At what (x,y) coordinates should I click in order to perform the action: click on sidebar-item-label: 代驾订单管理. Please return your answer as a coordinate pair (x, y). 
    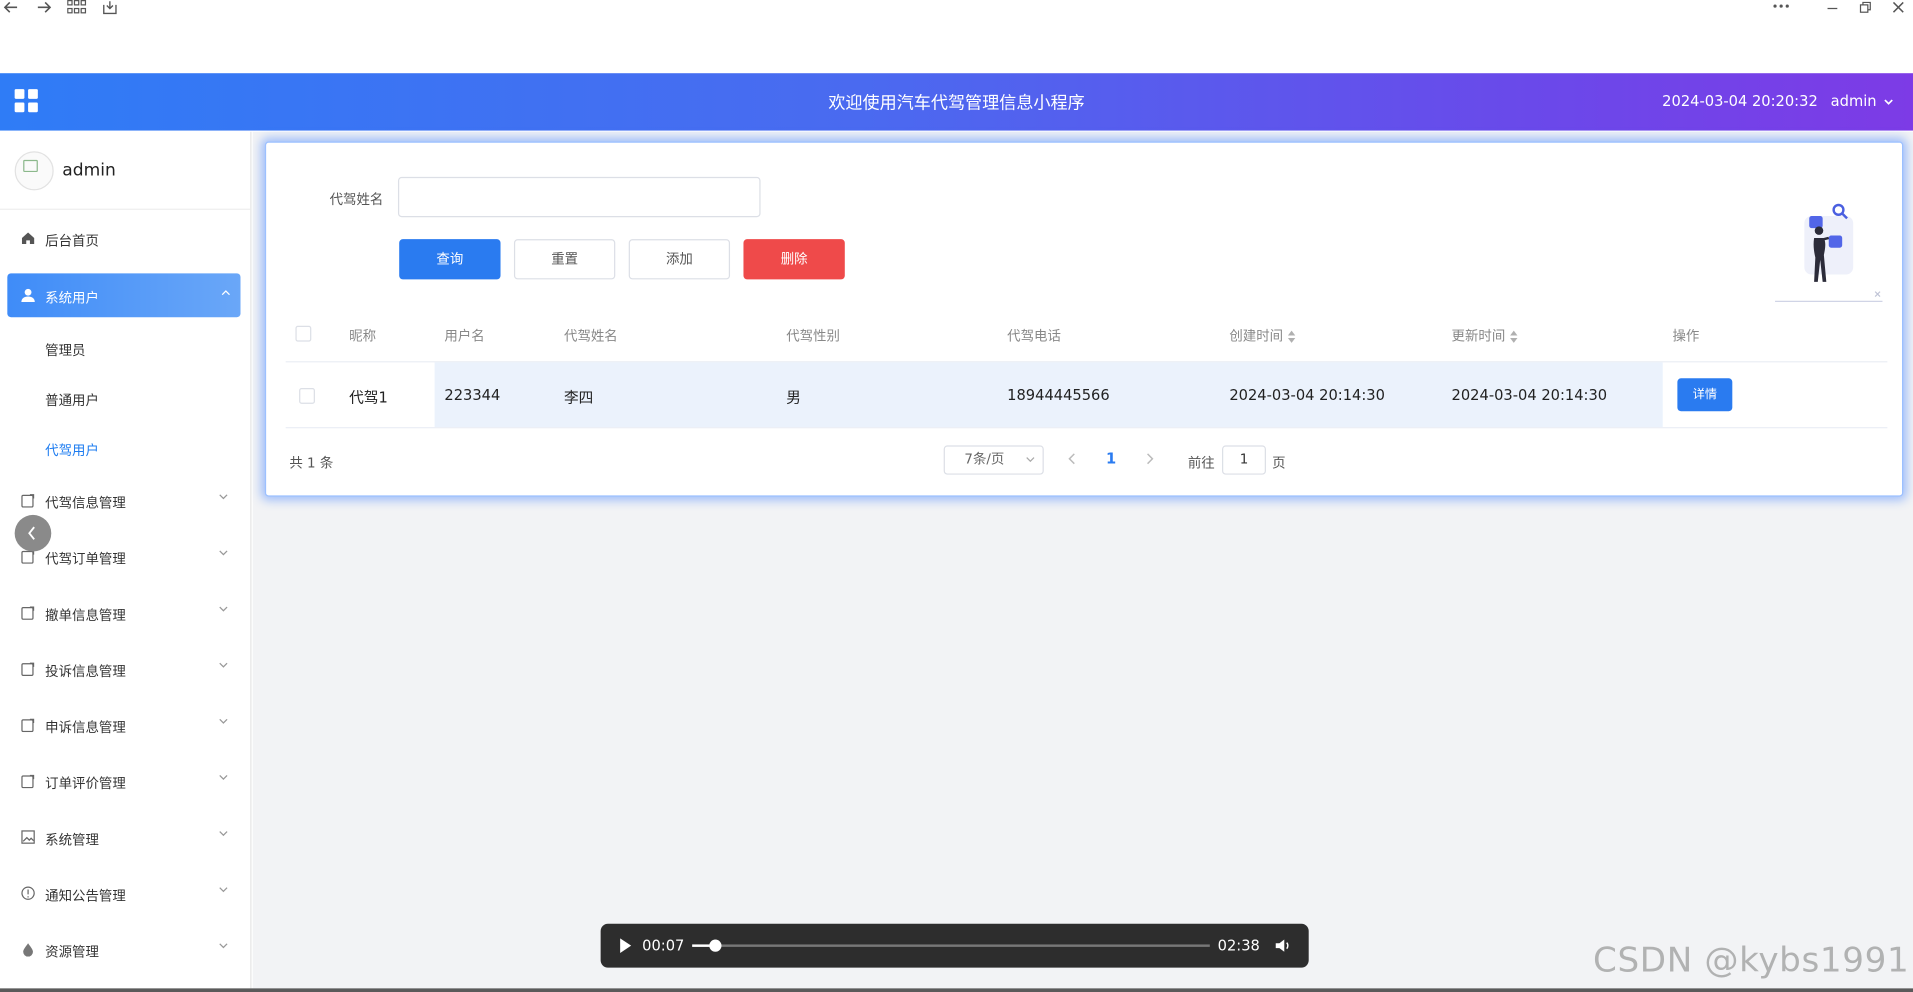
    Looking at the image, I should click on (85, 559).